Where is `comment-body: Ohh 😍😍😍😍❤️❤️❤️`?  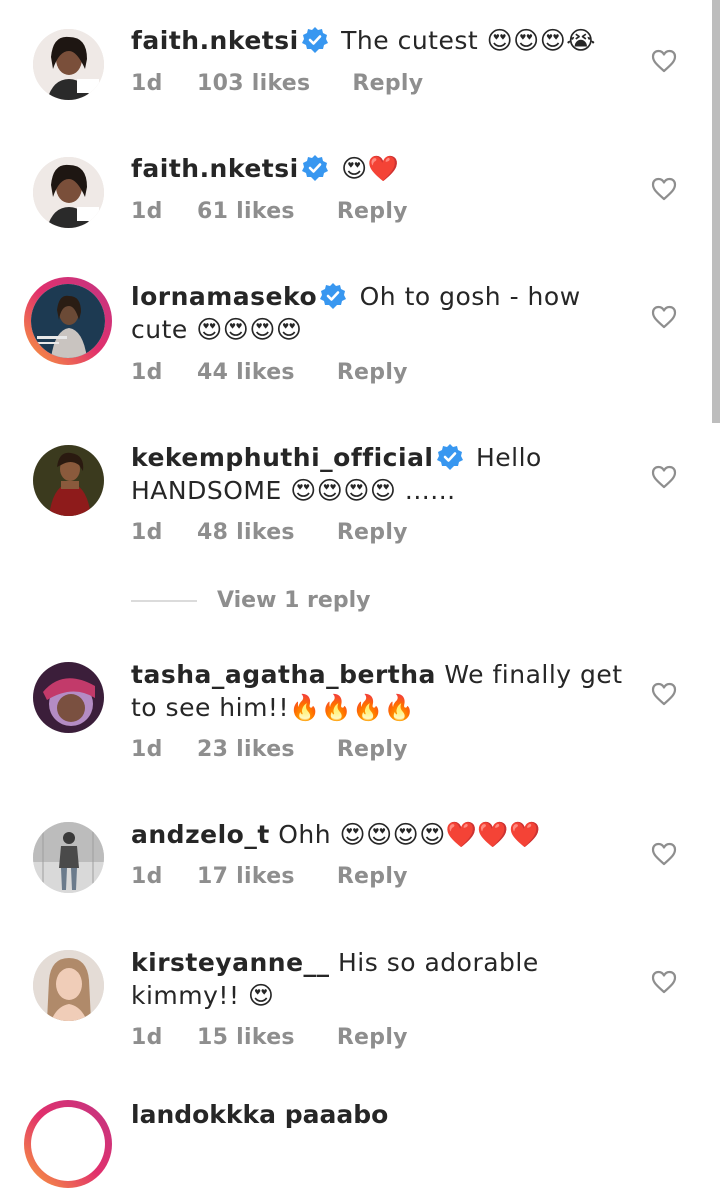
comment-body: Ohh 😍😍😍😍❤️❤️❤️ is located at coordinates (409, 834).